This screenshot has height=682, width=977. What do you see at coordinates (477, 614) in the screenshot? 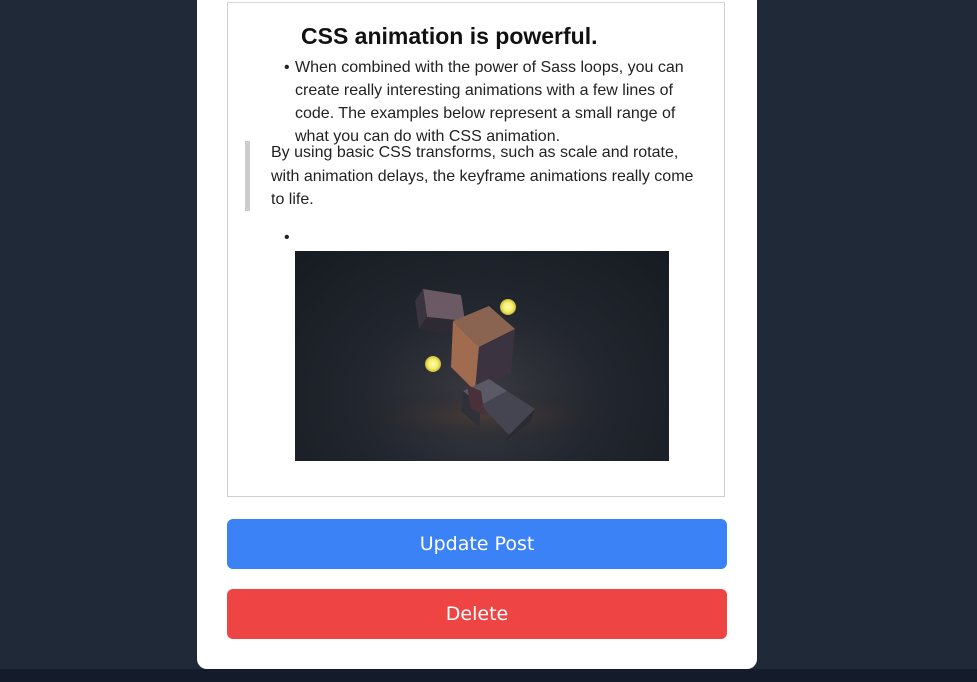
I see `delete-button: Delete` at bounding box center [477, 614].